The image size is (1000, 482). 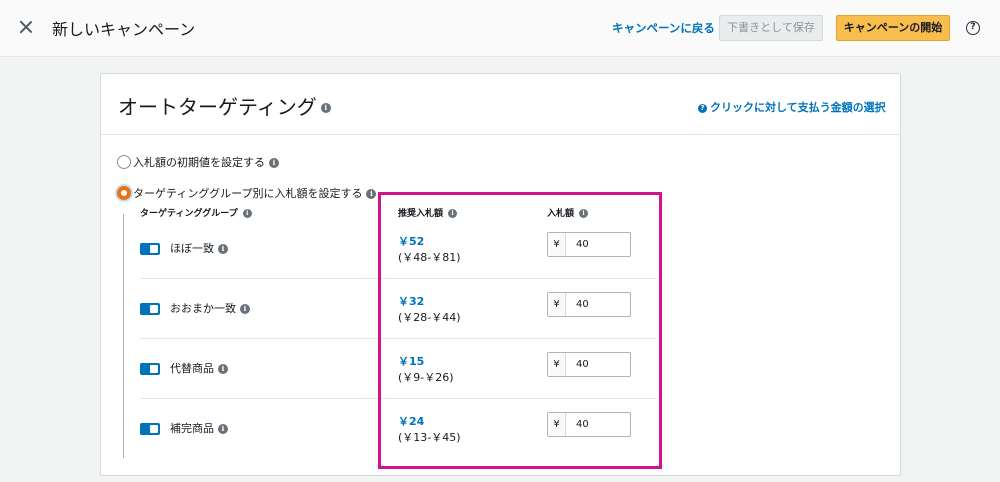 What do you see at coordinates (798, 107) in the screenshot?
I see `bid-help-link-text: クリックに対して支払う金額の選択` at bounding box center [798, 107].